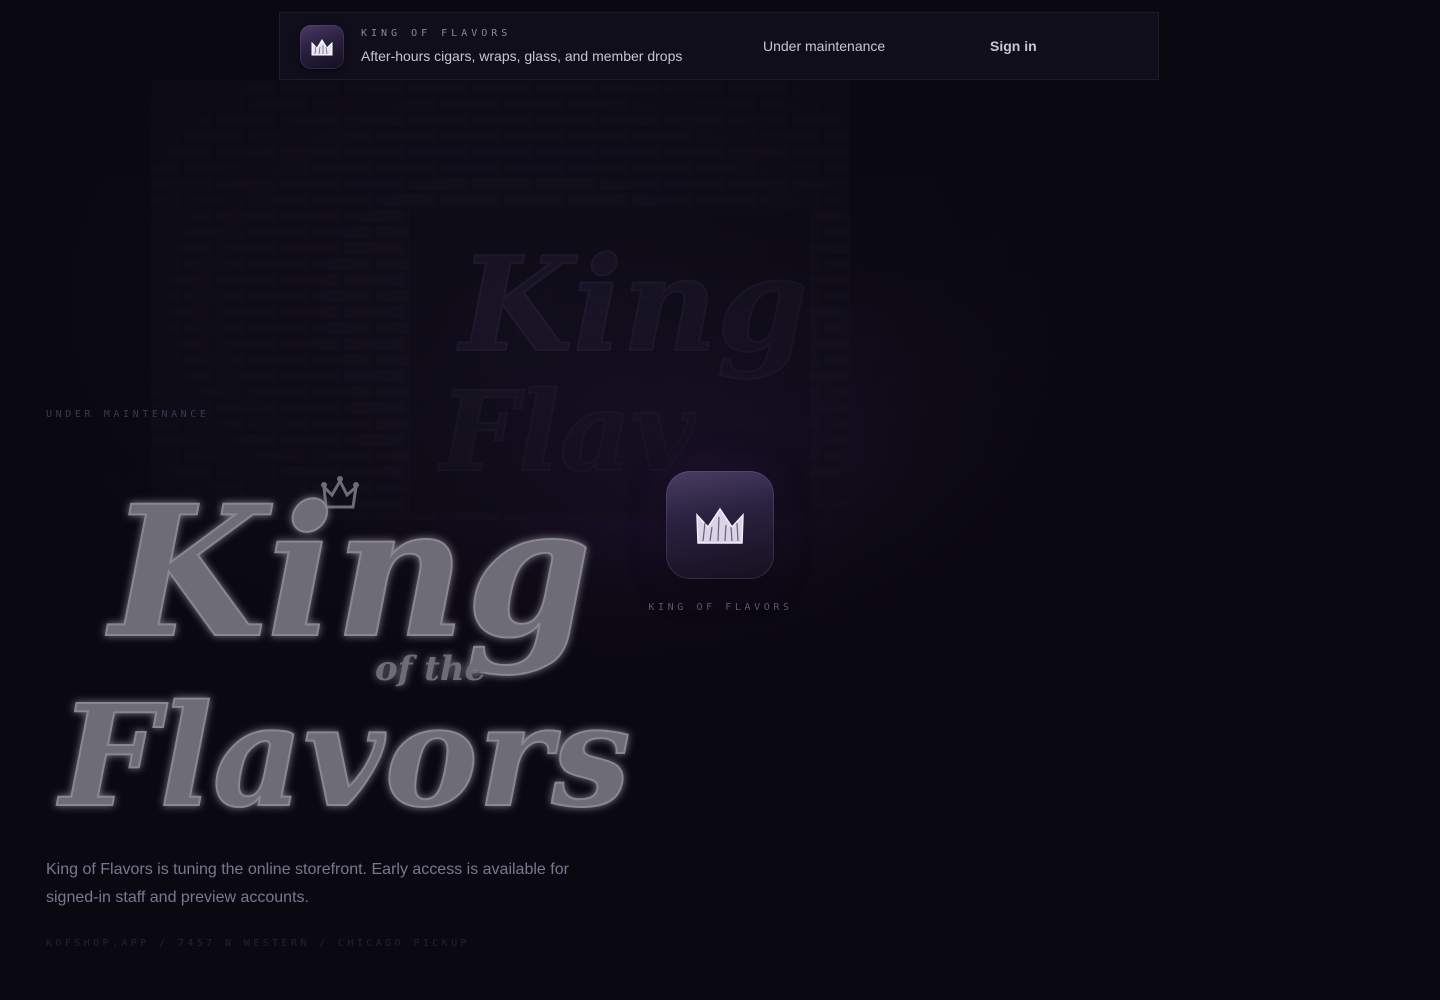 The height and width of the screenshot is (1000, 1440). Describe the element at coordinates (720, 525) in the screenshot. I see `app-icon` at that location.